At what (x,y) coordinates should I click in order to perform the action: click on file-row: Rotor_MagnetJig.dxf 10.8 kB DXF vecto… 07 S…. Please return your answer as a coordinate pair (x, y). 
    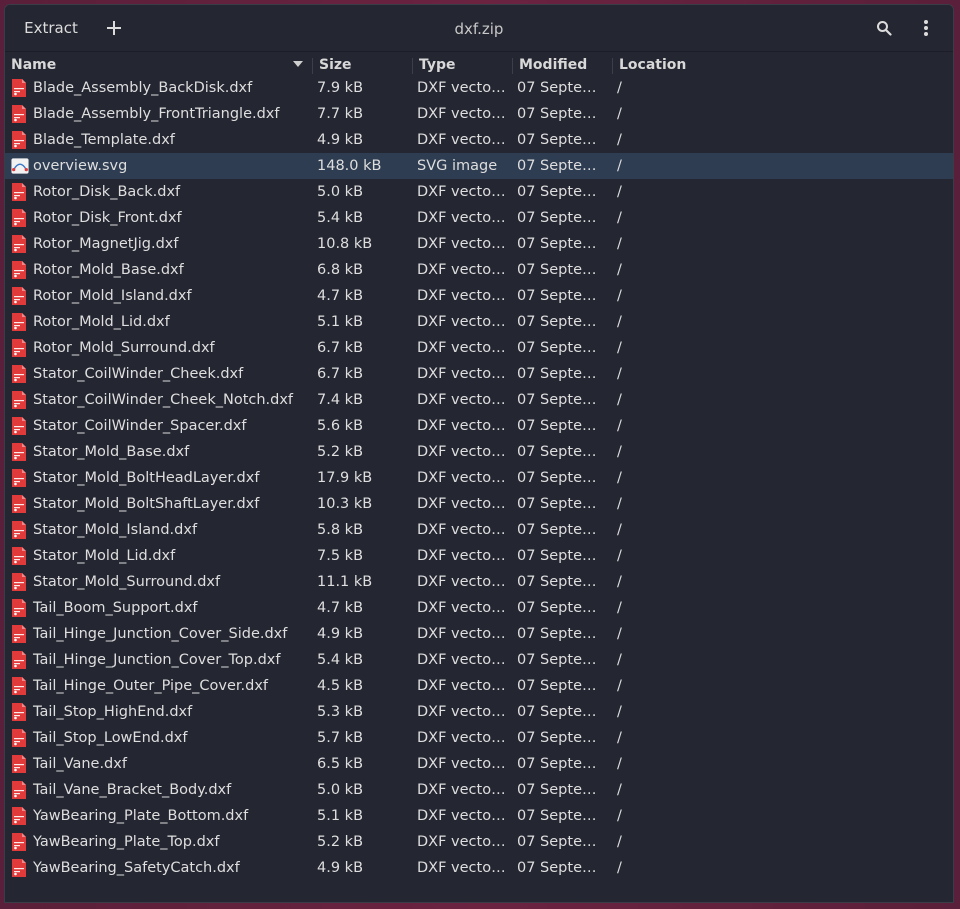
    Looking at the image, I should click on (479, 244).